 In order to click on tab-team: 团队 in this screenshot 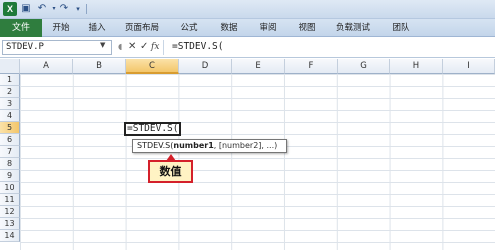, I will do `click(401, 28)`.